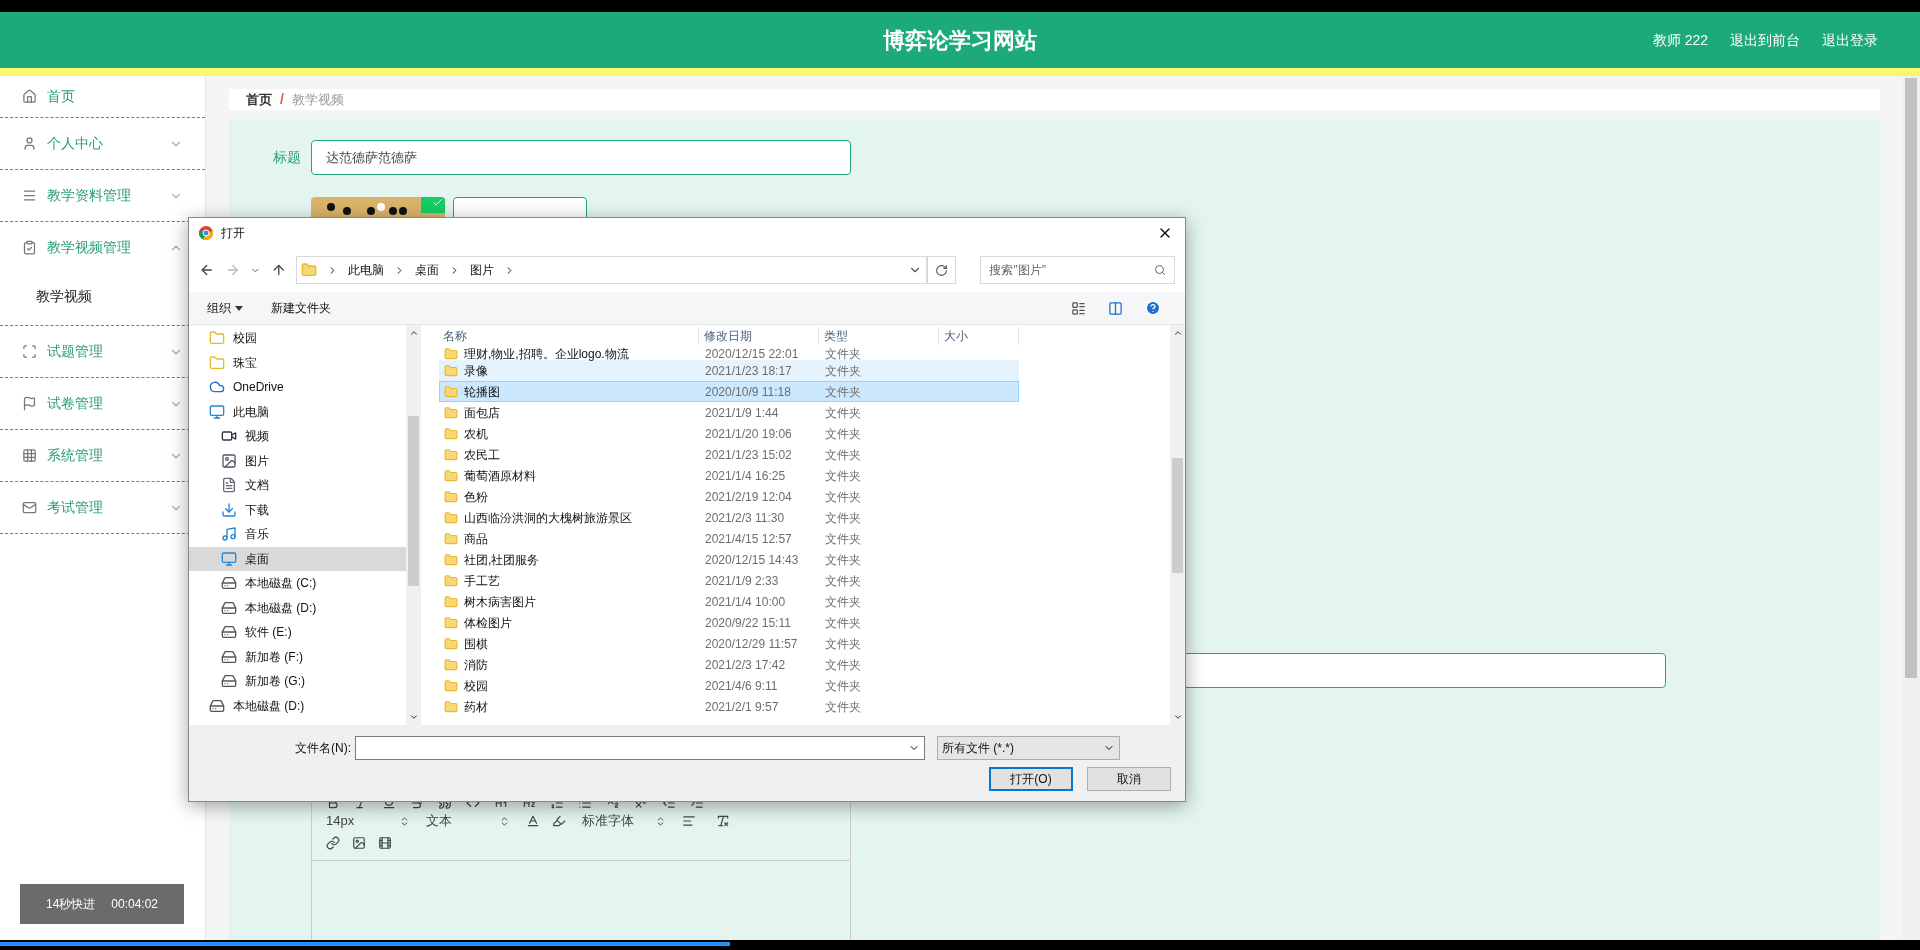  I want to click on file-row: 农机 2021/1/20 19:06 文件夹, so click(729, 433).